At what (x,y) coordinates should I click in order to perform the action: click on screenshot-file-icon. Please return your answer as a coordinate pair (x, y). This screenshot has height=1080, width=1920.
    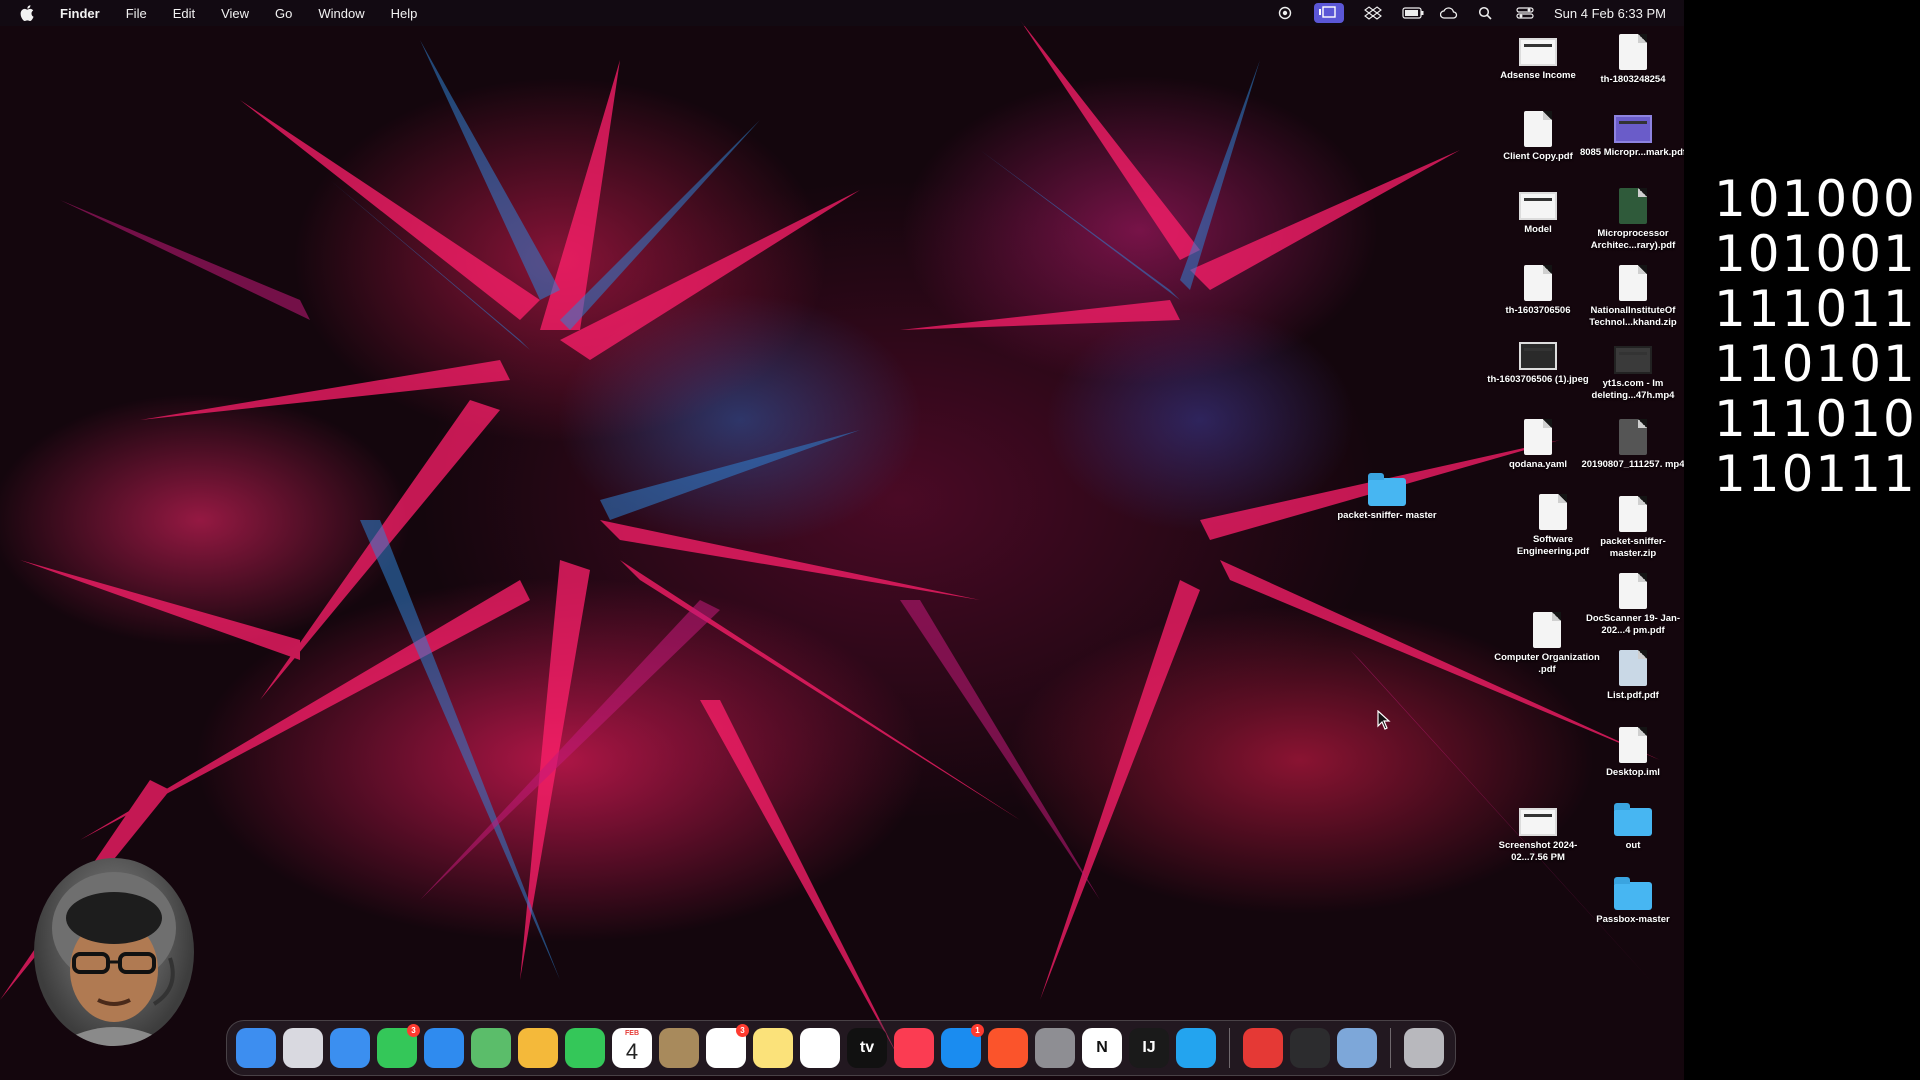
    Looking at the image, I should click on (1538, 822).